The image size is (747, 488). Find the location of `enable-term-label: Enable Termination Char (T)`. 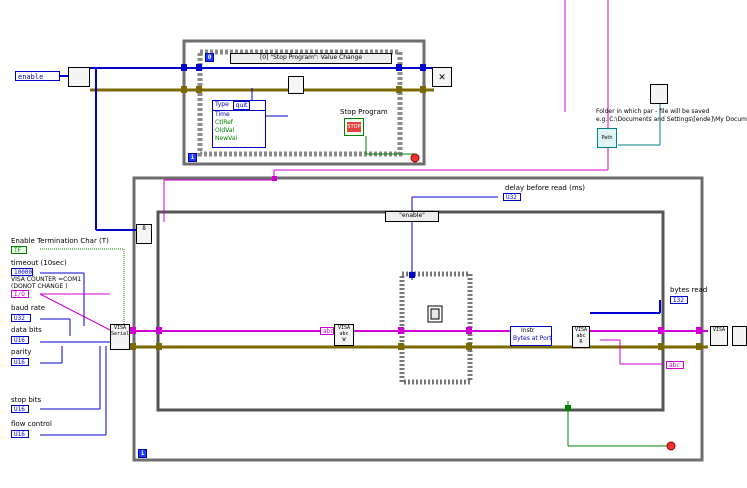

enable-term-label: Enable Termination Char (T) is located at coordinates (60, 241).